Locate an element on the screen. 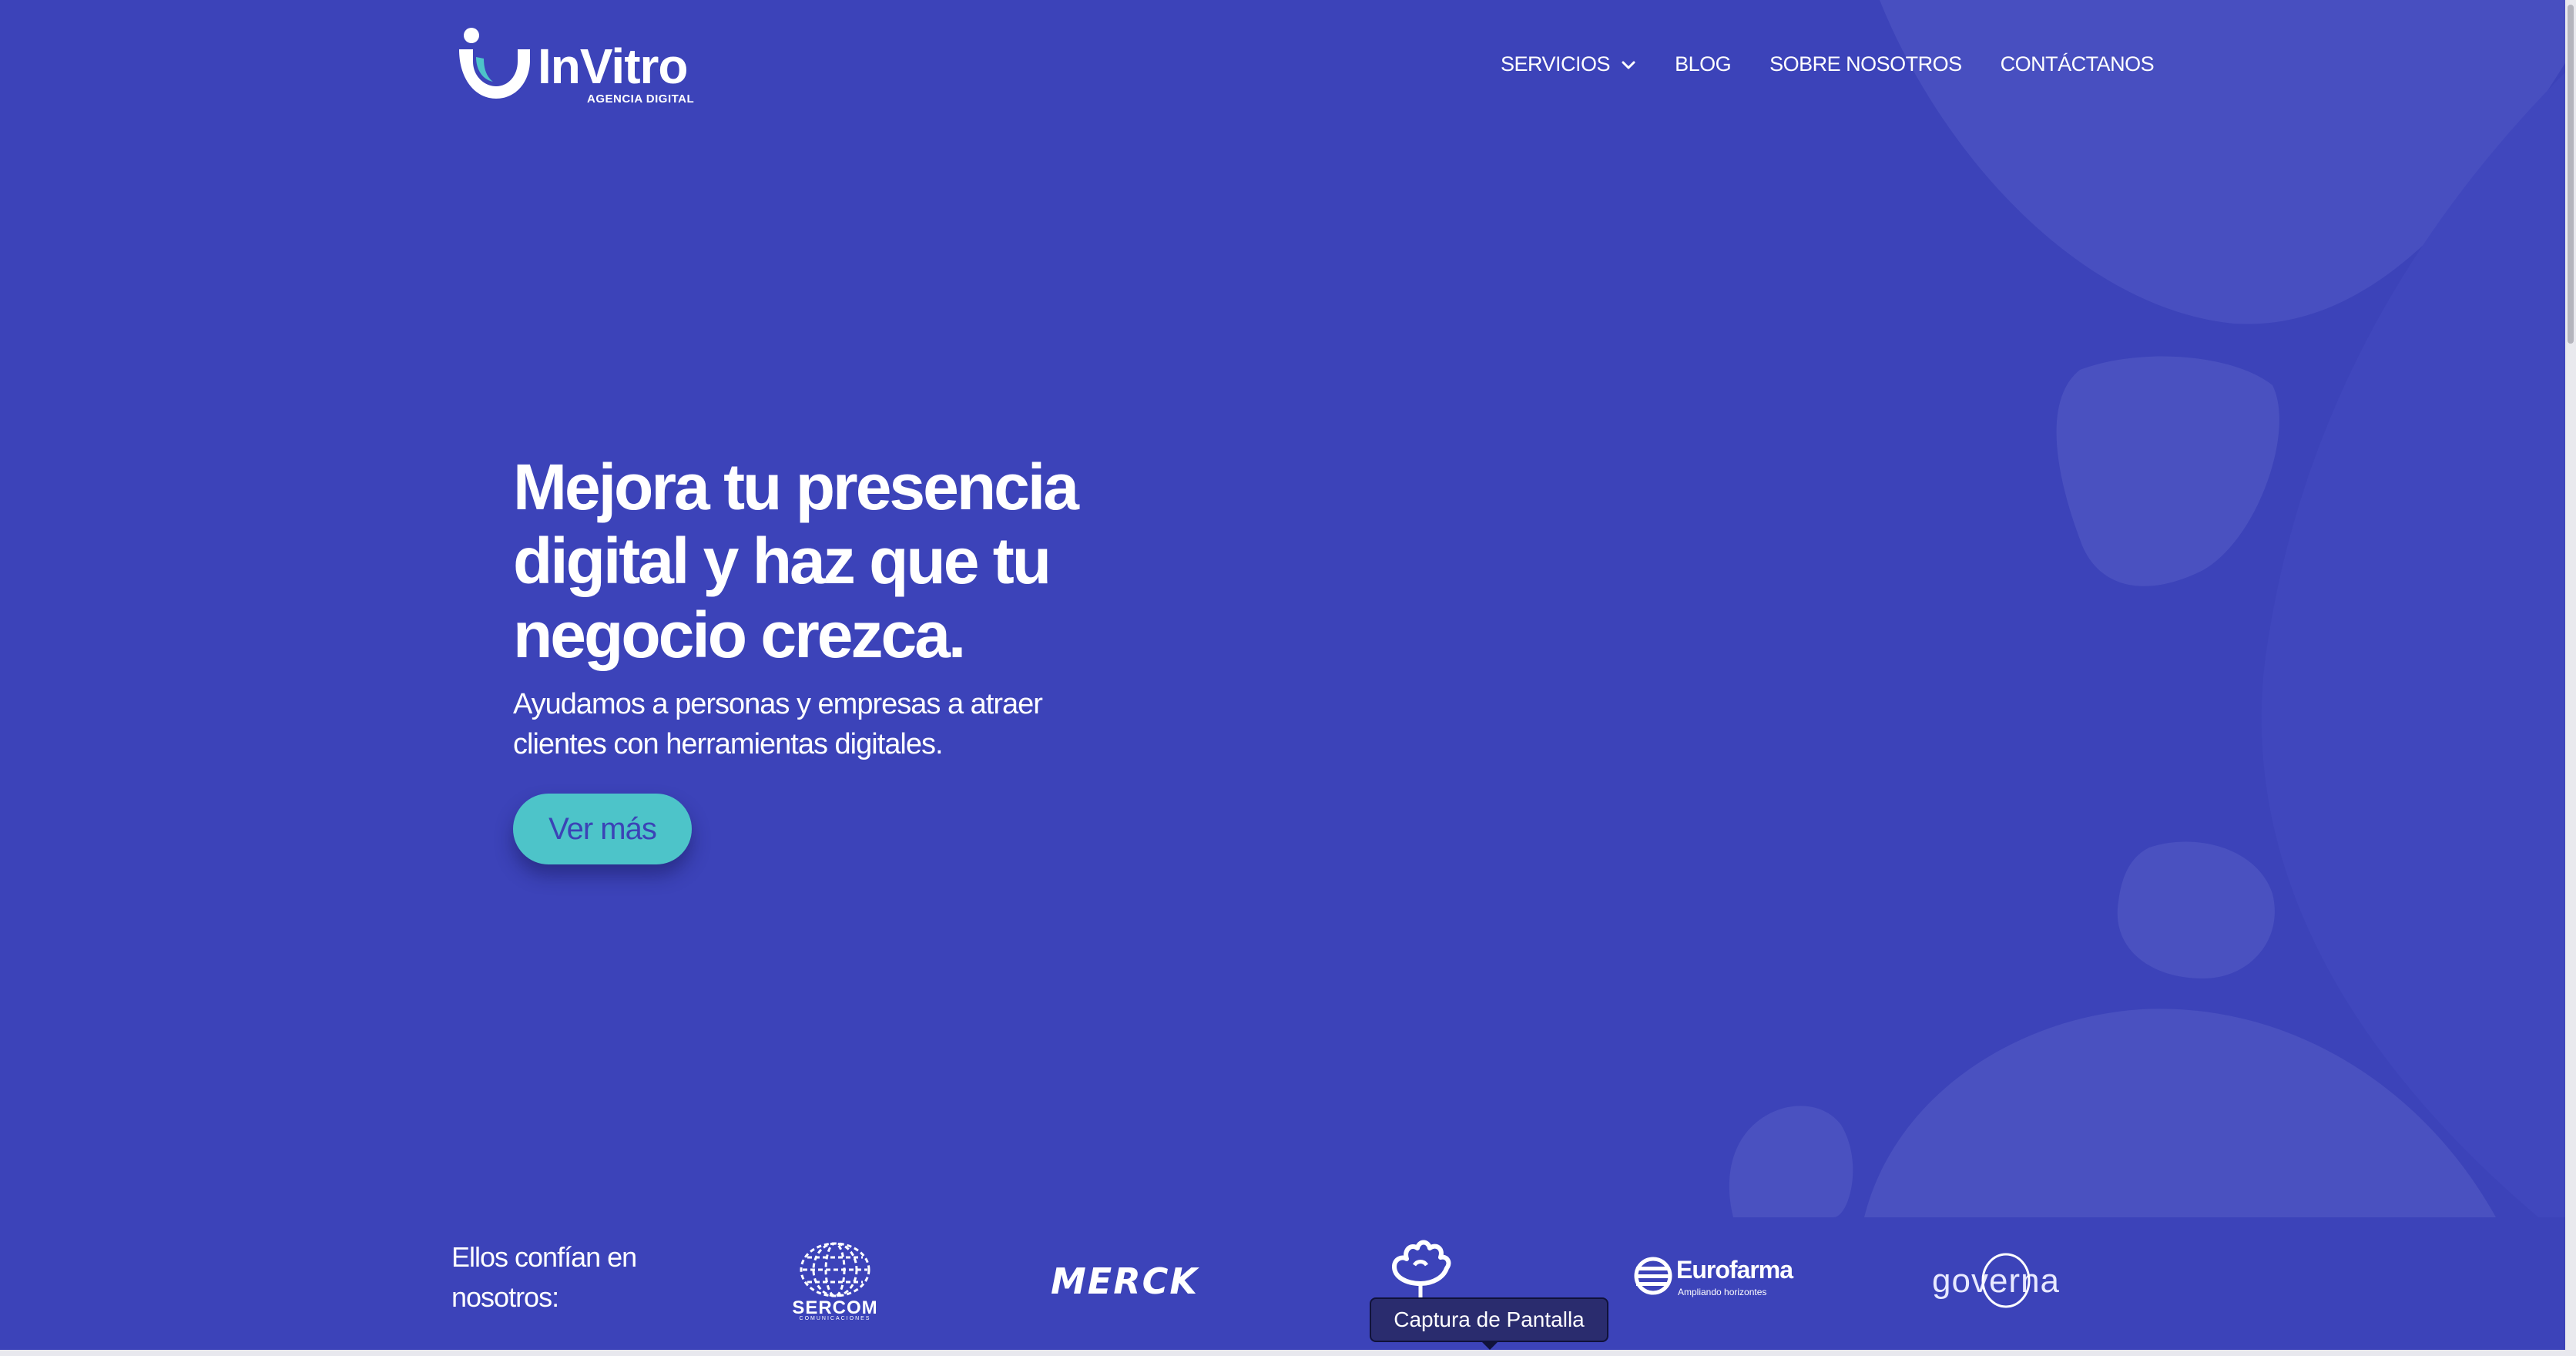  eurofarma-sub: Ampliando horizontes is located at coordinates (1722, 1292).